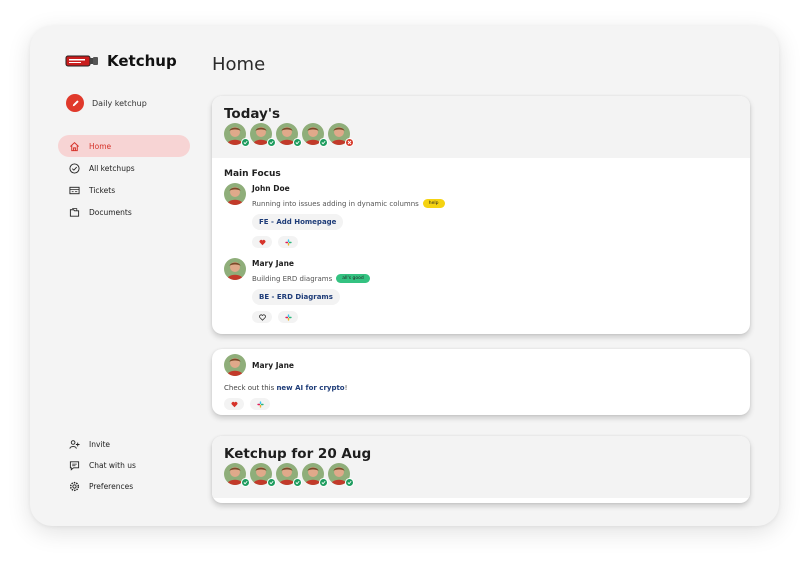 The height and width of the screenshot is (561, 809). Describe the element at coordinates (239, 64) in the screenshot. I see `page-title: Home` at that location.